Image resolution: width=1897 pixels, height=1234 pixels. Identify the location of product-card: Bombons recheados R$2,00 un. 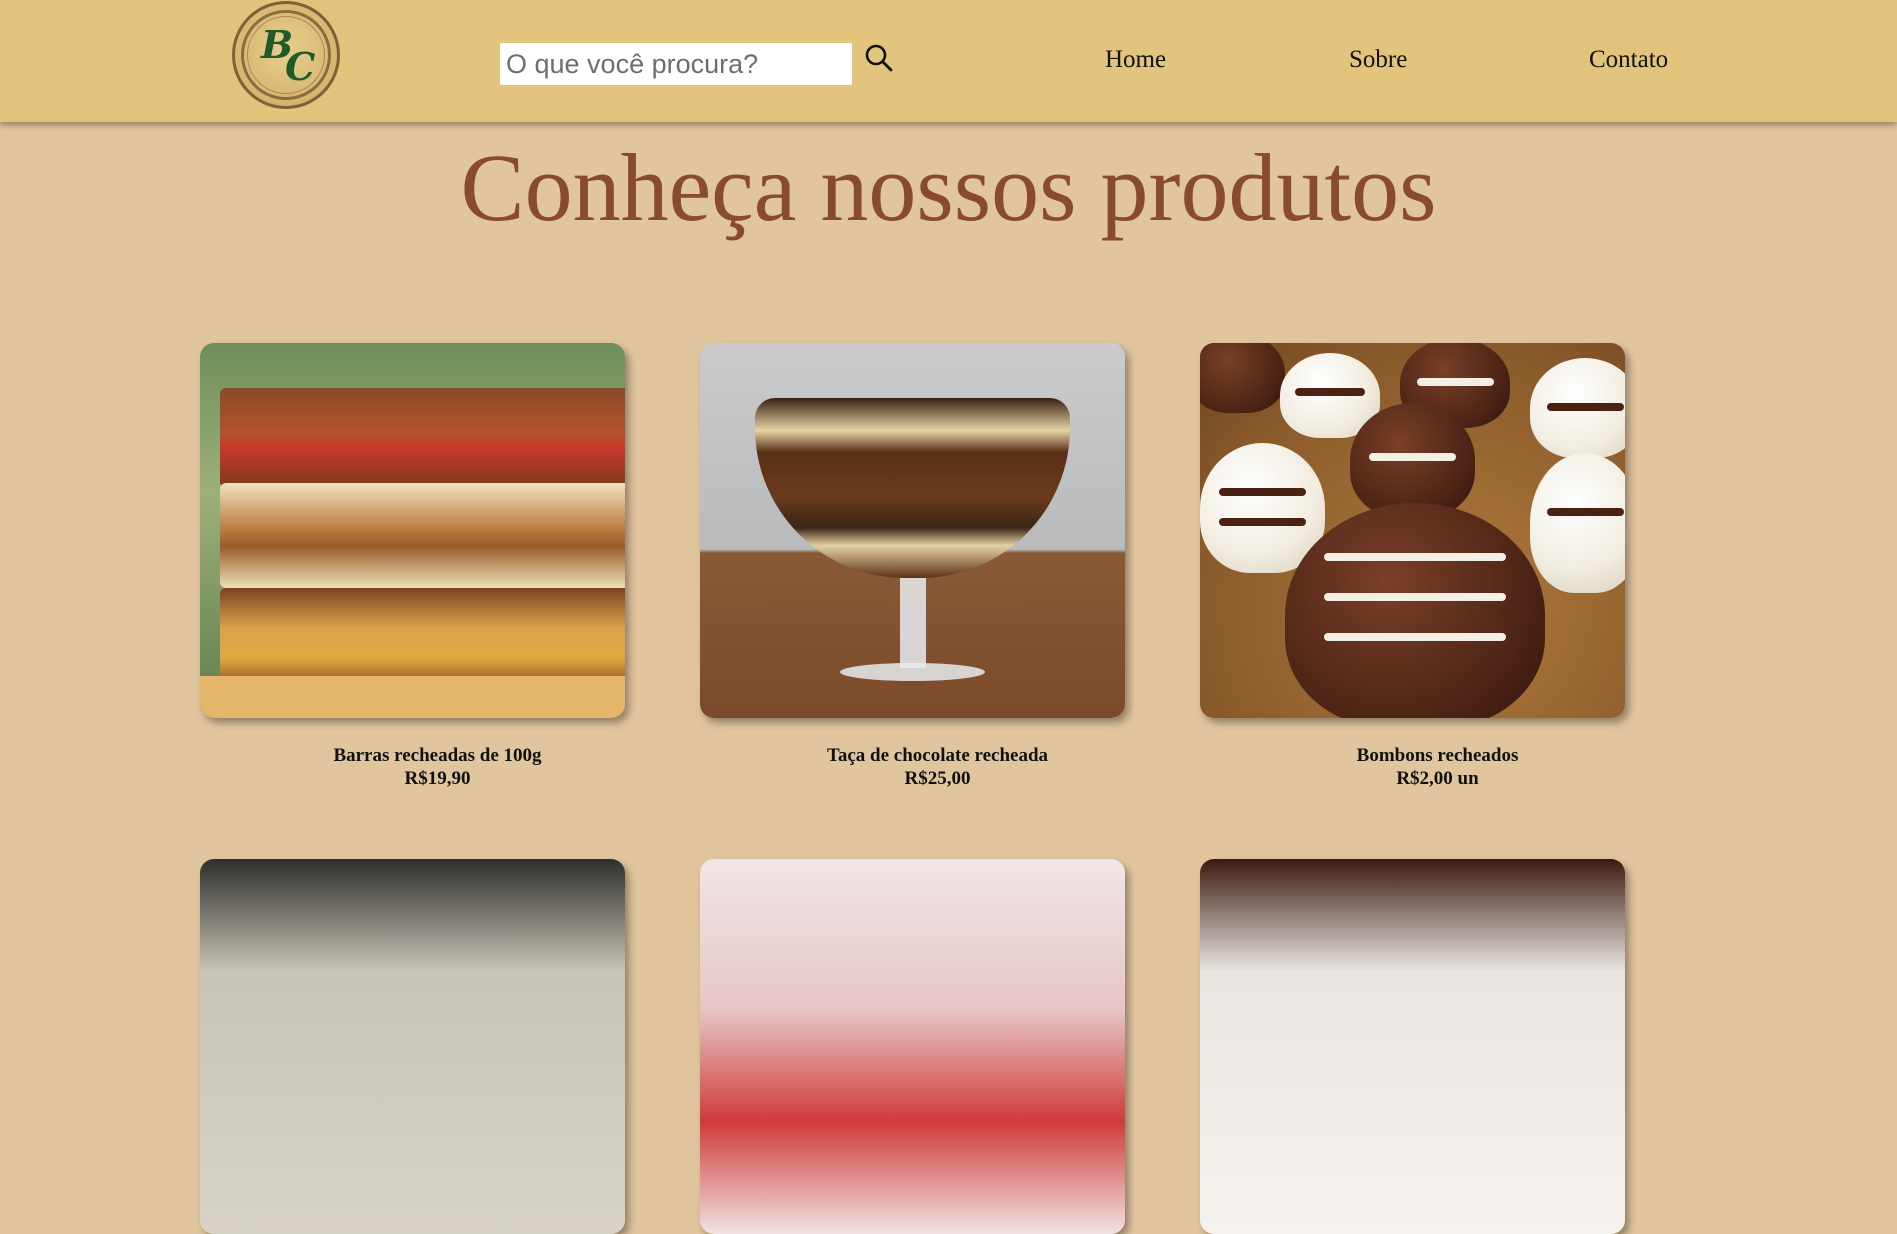
(1412, 566).